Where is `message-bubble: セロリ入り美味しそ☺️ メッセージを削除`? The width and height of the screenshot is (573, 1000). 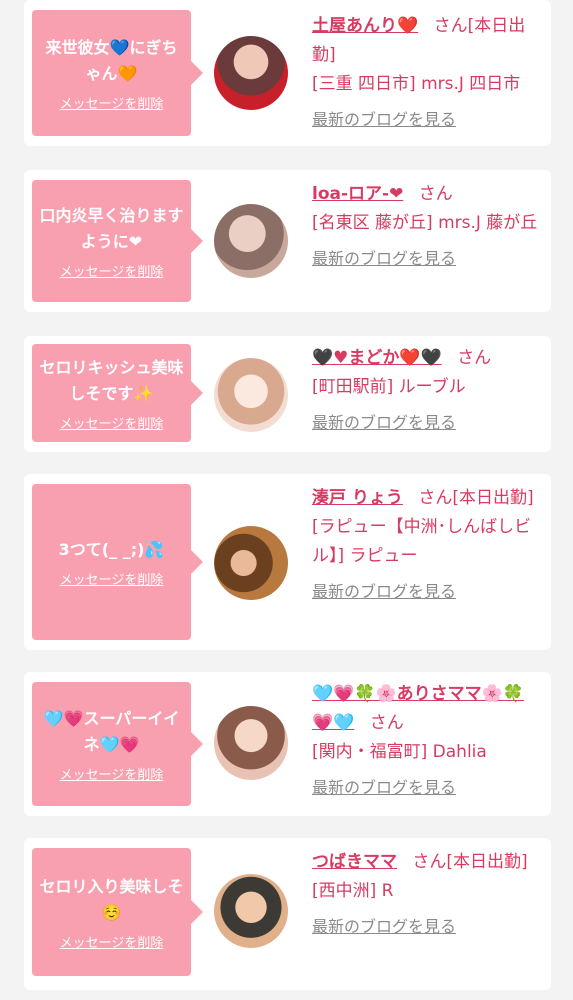
message-bubble: セロリ入り美味しそ☺️ メッセージを削除 is located at coordinates (117, 912).